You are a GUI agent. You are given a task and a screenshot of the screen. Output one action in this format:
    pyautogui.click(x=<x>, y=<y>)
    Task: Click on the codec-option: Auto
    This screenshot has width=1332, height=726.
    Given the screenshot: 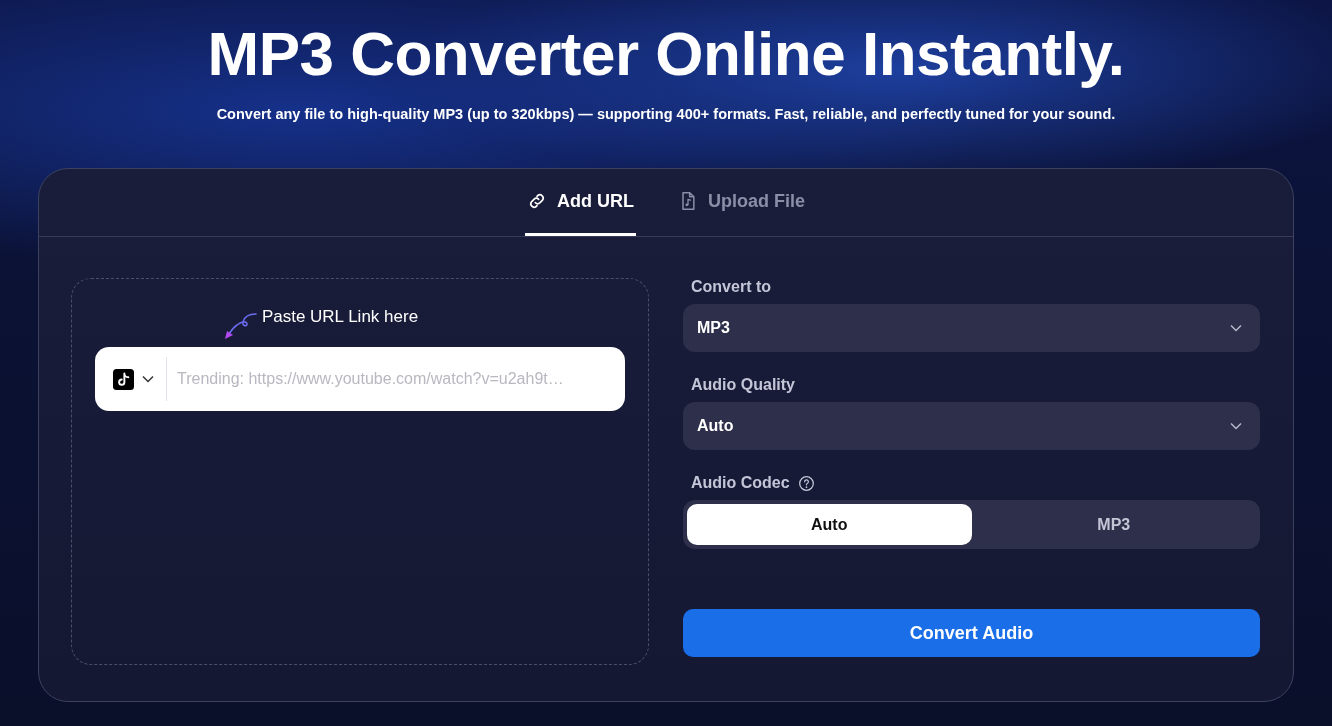 What is the action you would take?
    pyautogui.click(x=829, y=524)
    